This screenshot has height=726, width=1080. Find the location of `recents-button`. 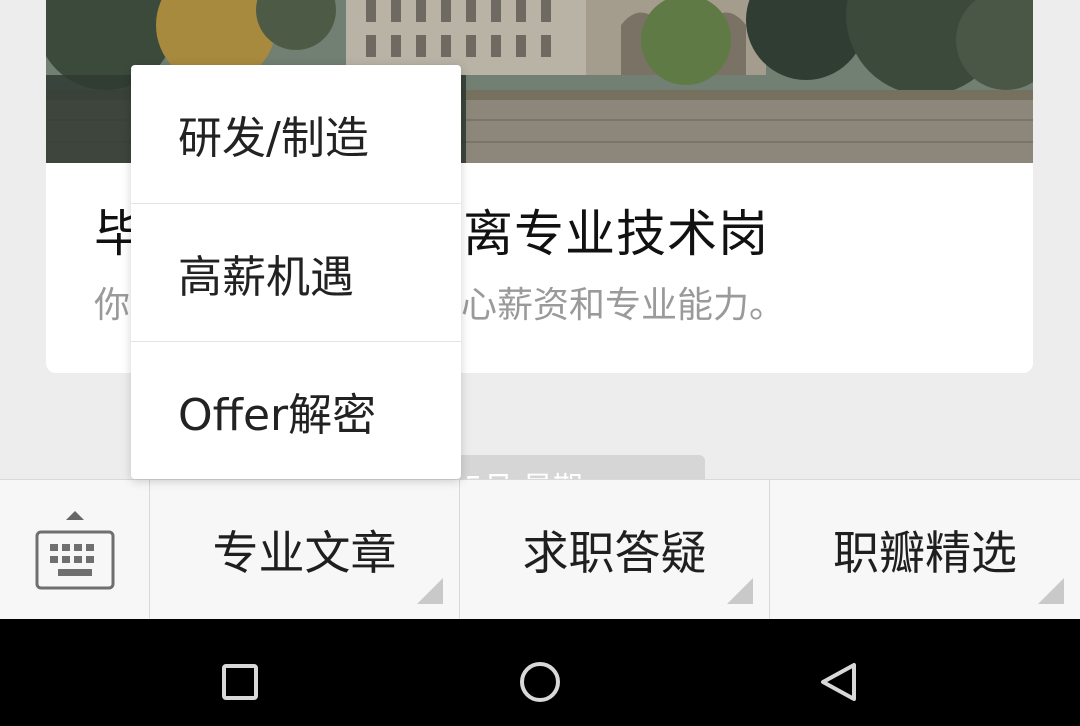

recents-button is located at coordinates (240, 672).